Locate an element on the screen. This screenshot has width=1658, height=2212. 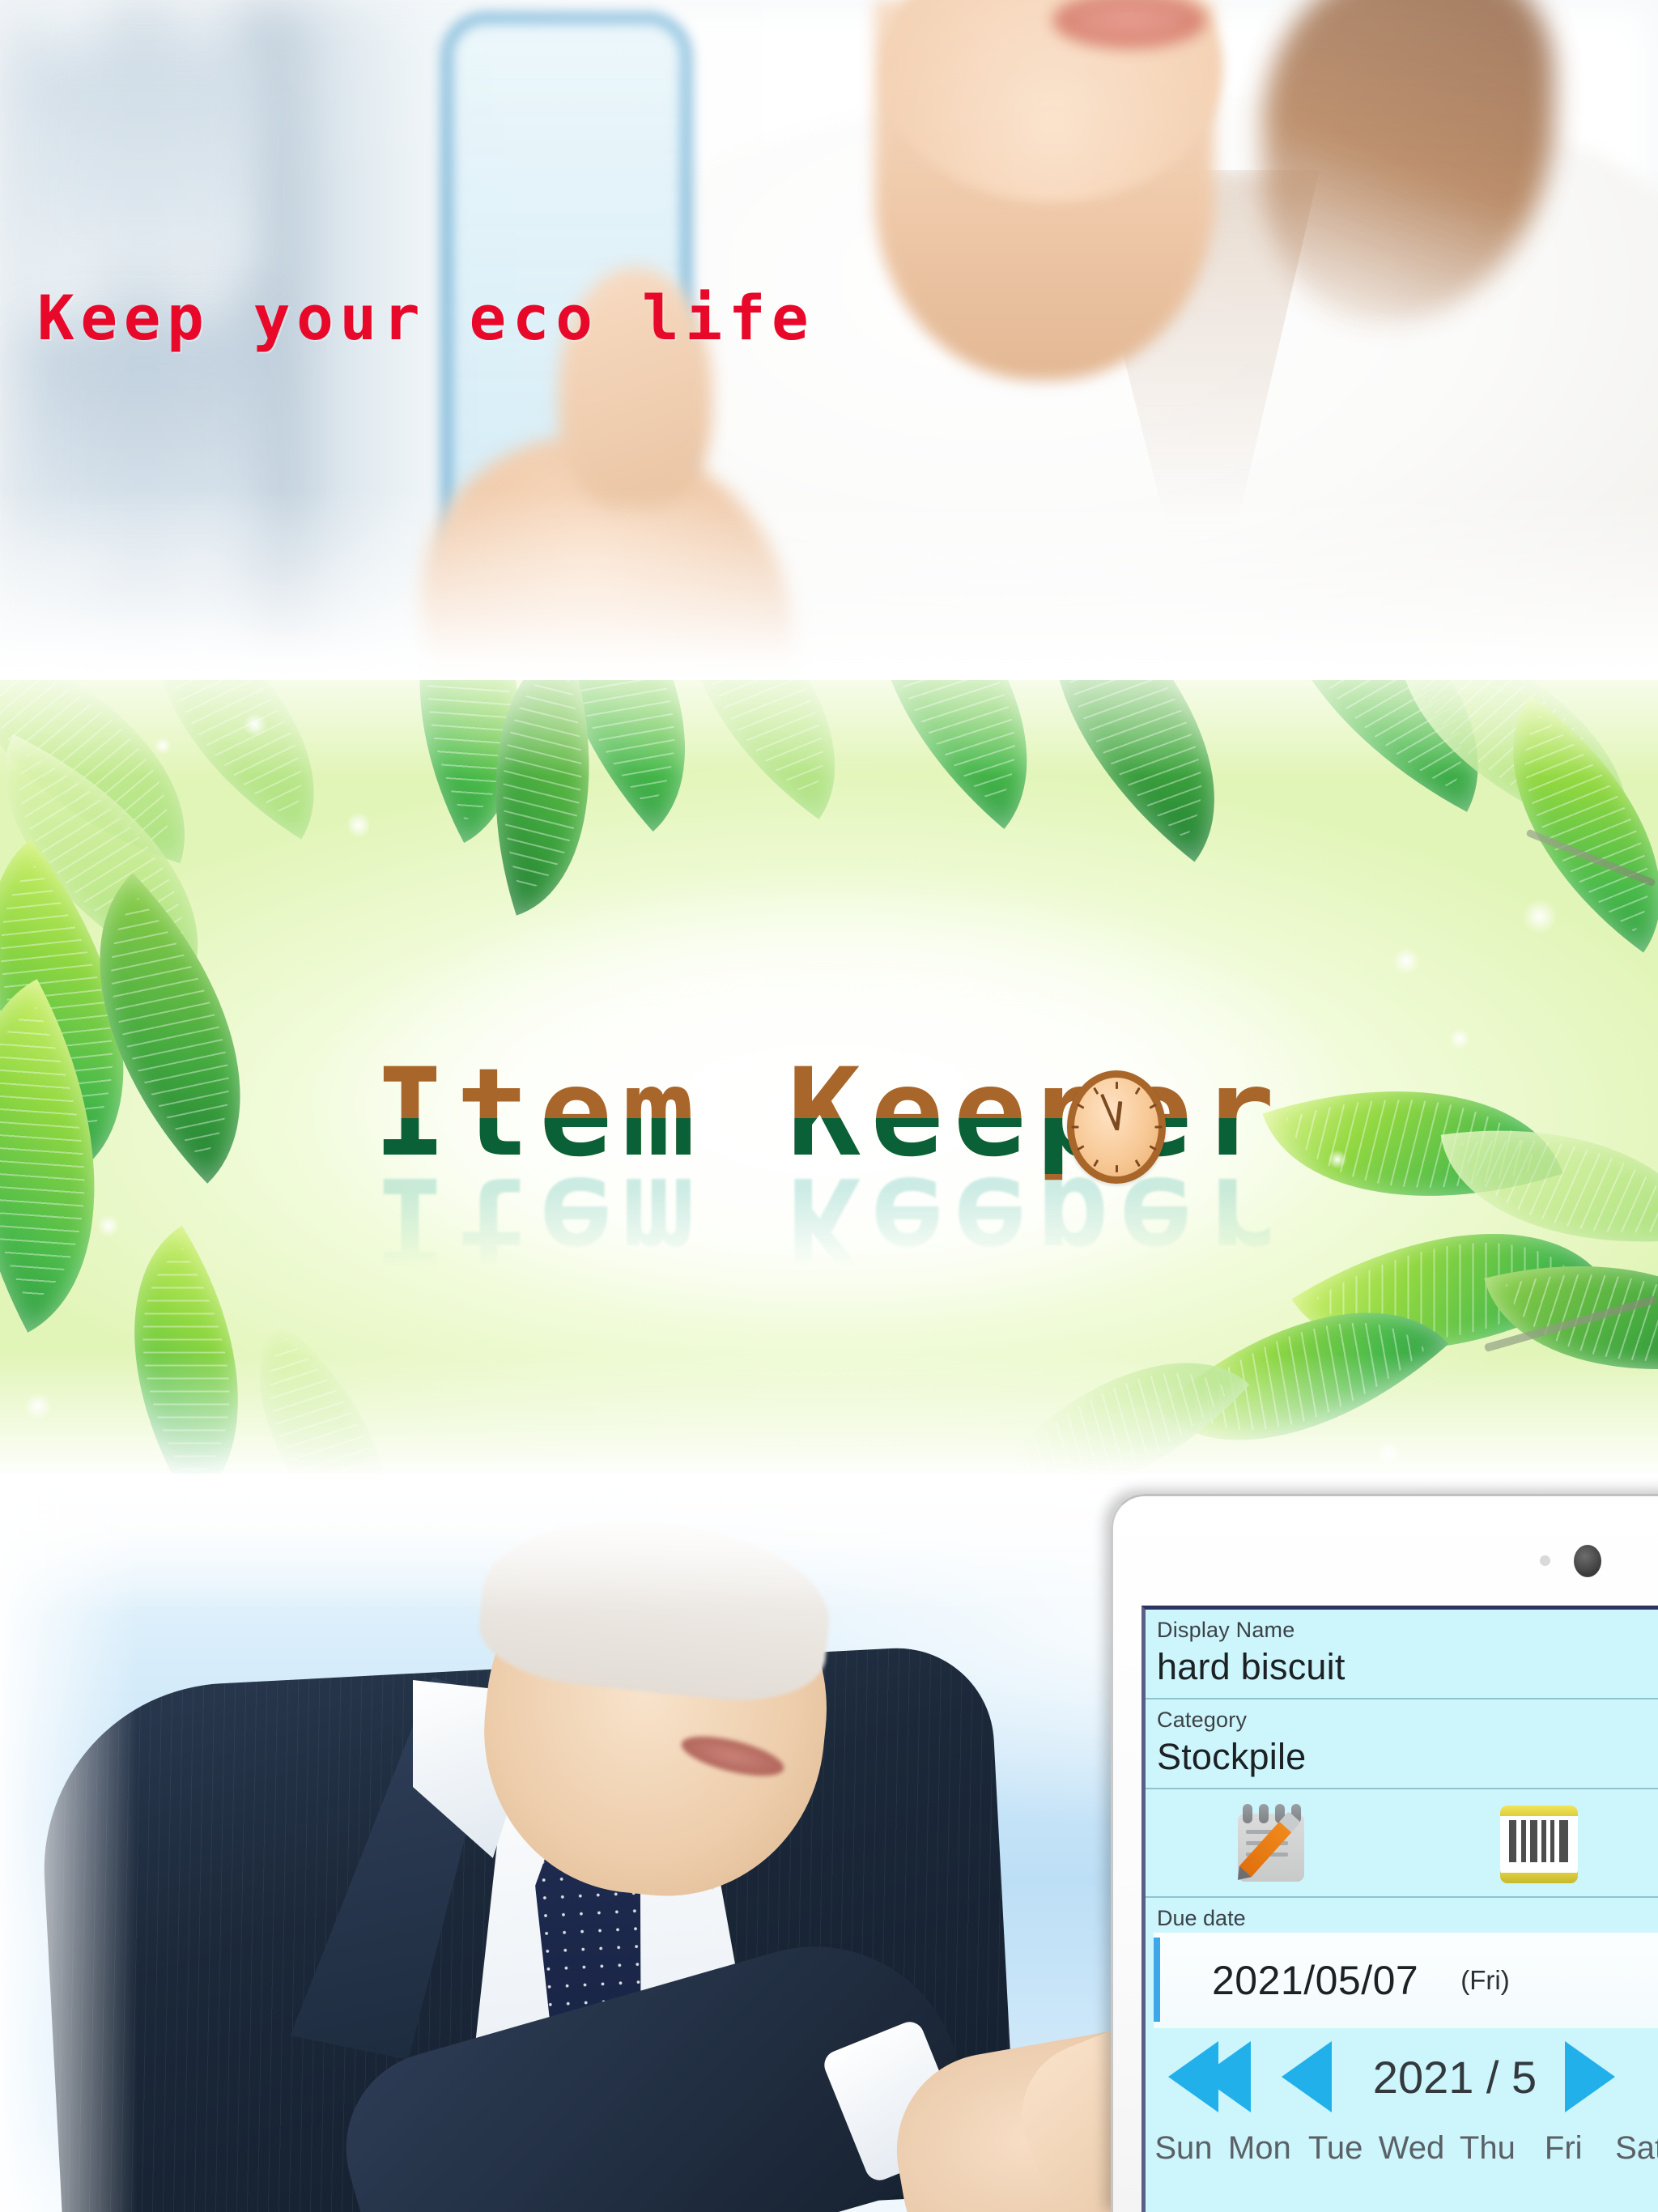
double-left-arrow-icon is located at coordinates (1209, 2077).